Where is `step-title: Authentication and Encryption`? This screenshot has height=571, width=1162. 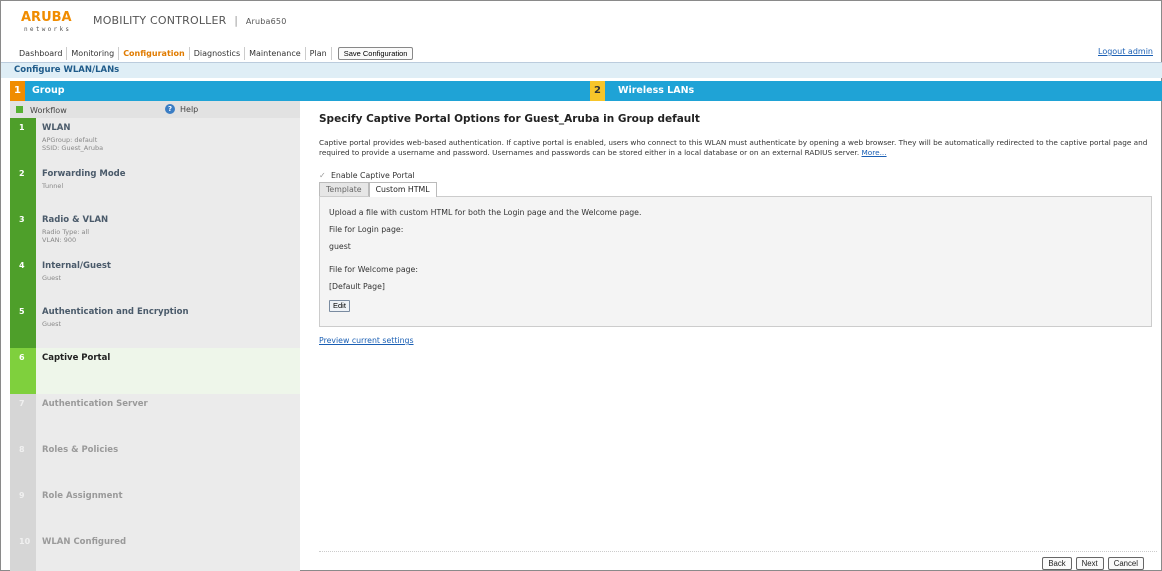
step-title: Authentication and Encryption is located at coordinates (115, 312).